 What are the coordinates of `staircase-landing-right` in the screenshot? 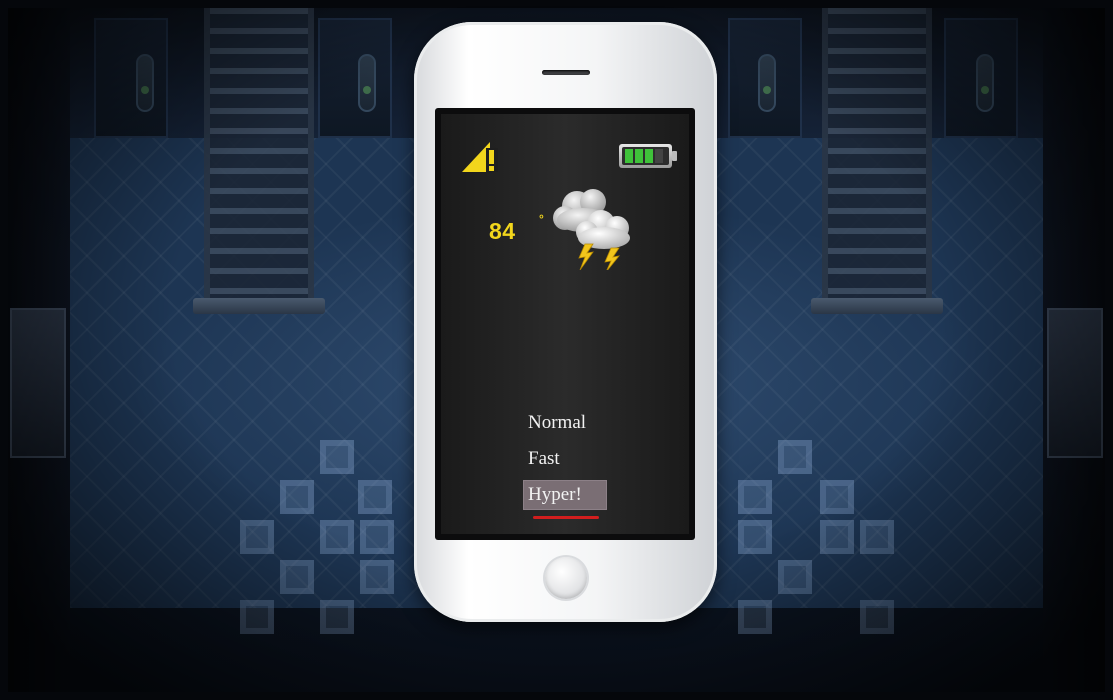 It's located at (877, 306).